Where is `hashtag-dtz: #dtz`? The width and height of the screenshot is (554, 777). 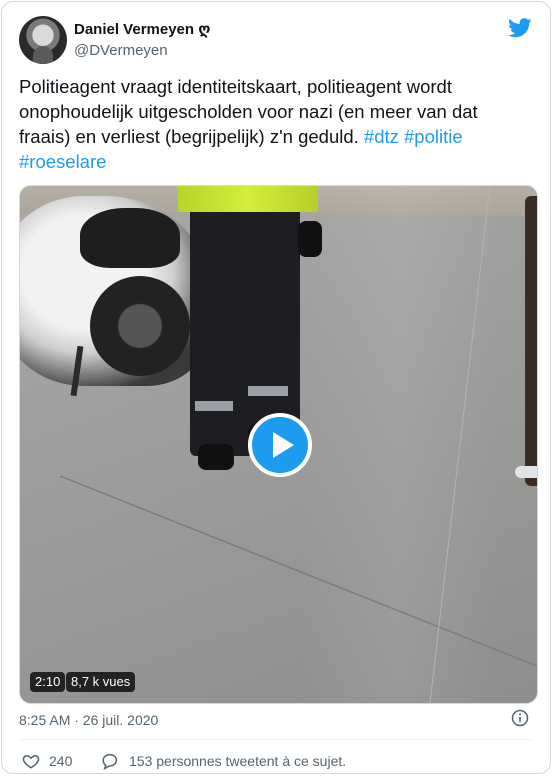 hashtag-dtz: #dtz is located at coordinates (381, 136).